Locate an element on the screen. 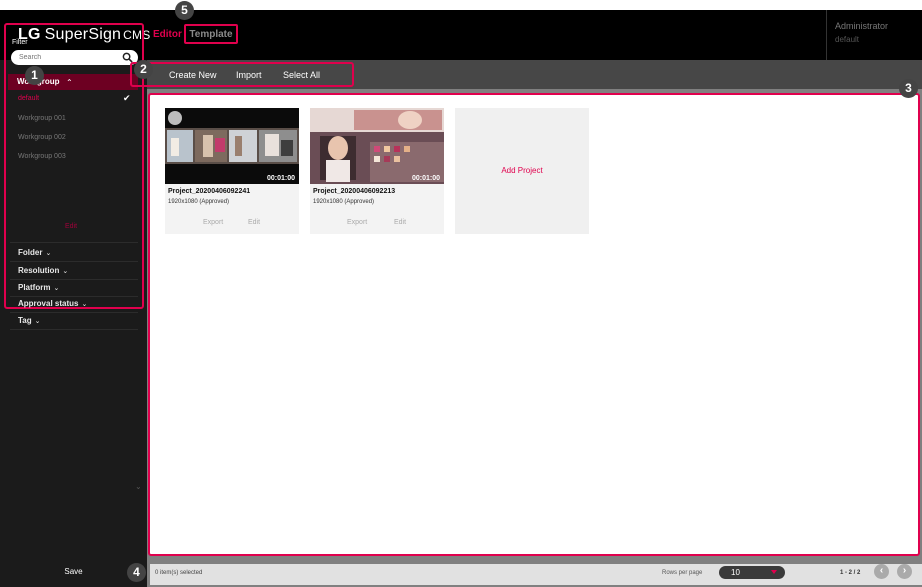 This screenshot has width=922, height=587. filter-platform-label: Platform is located at coordinates (34, 287).